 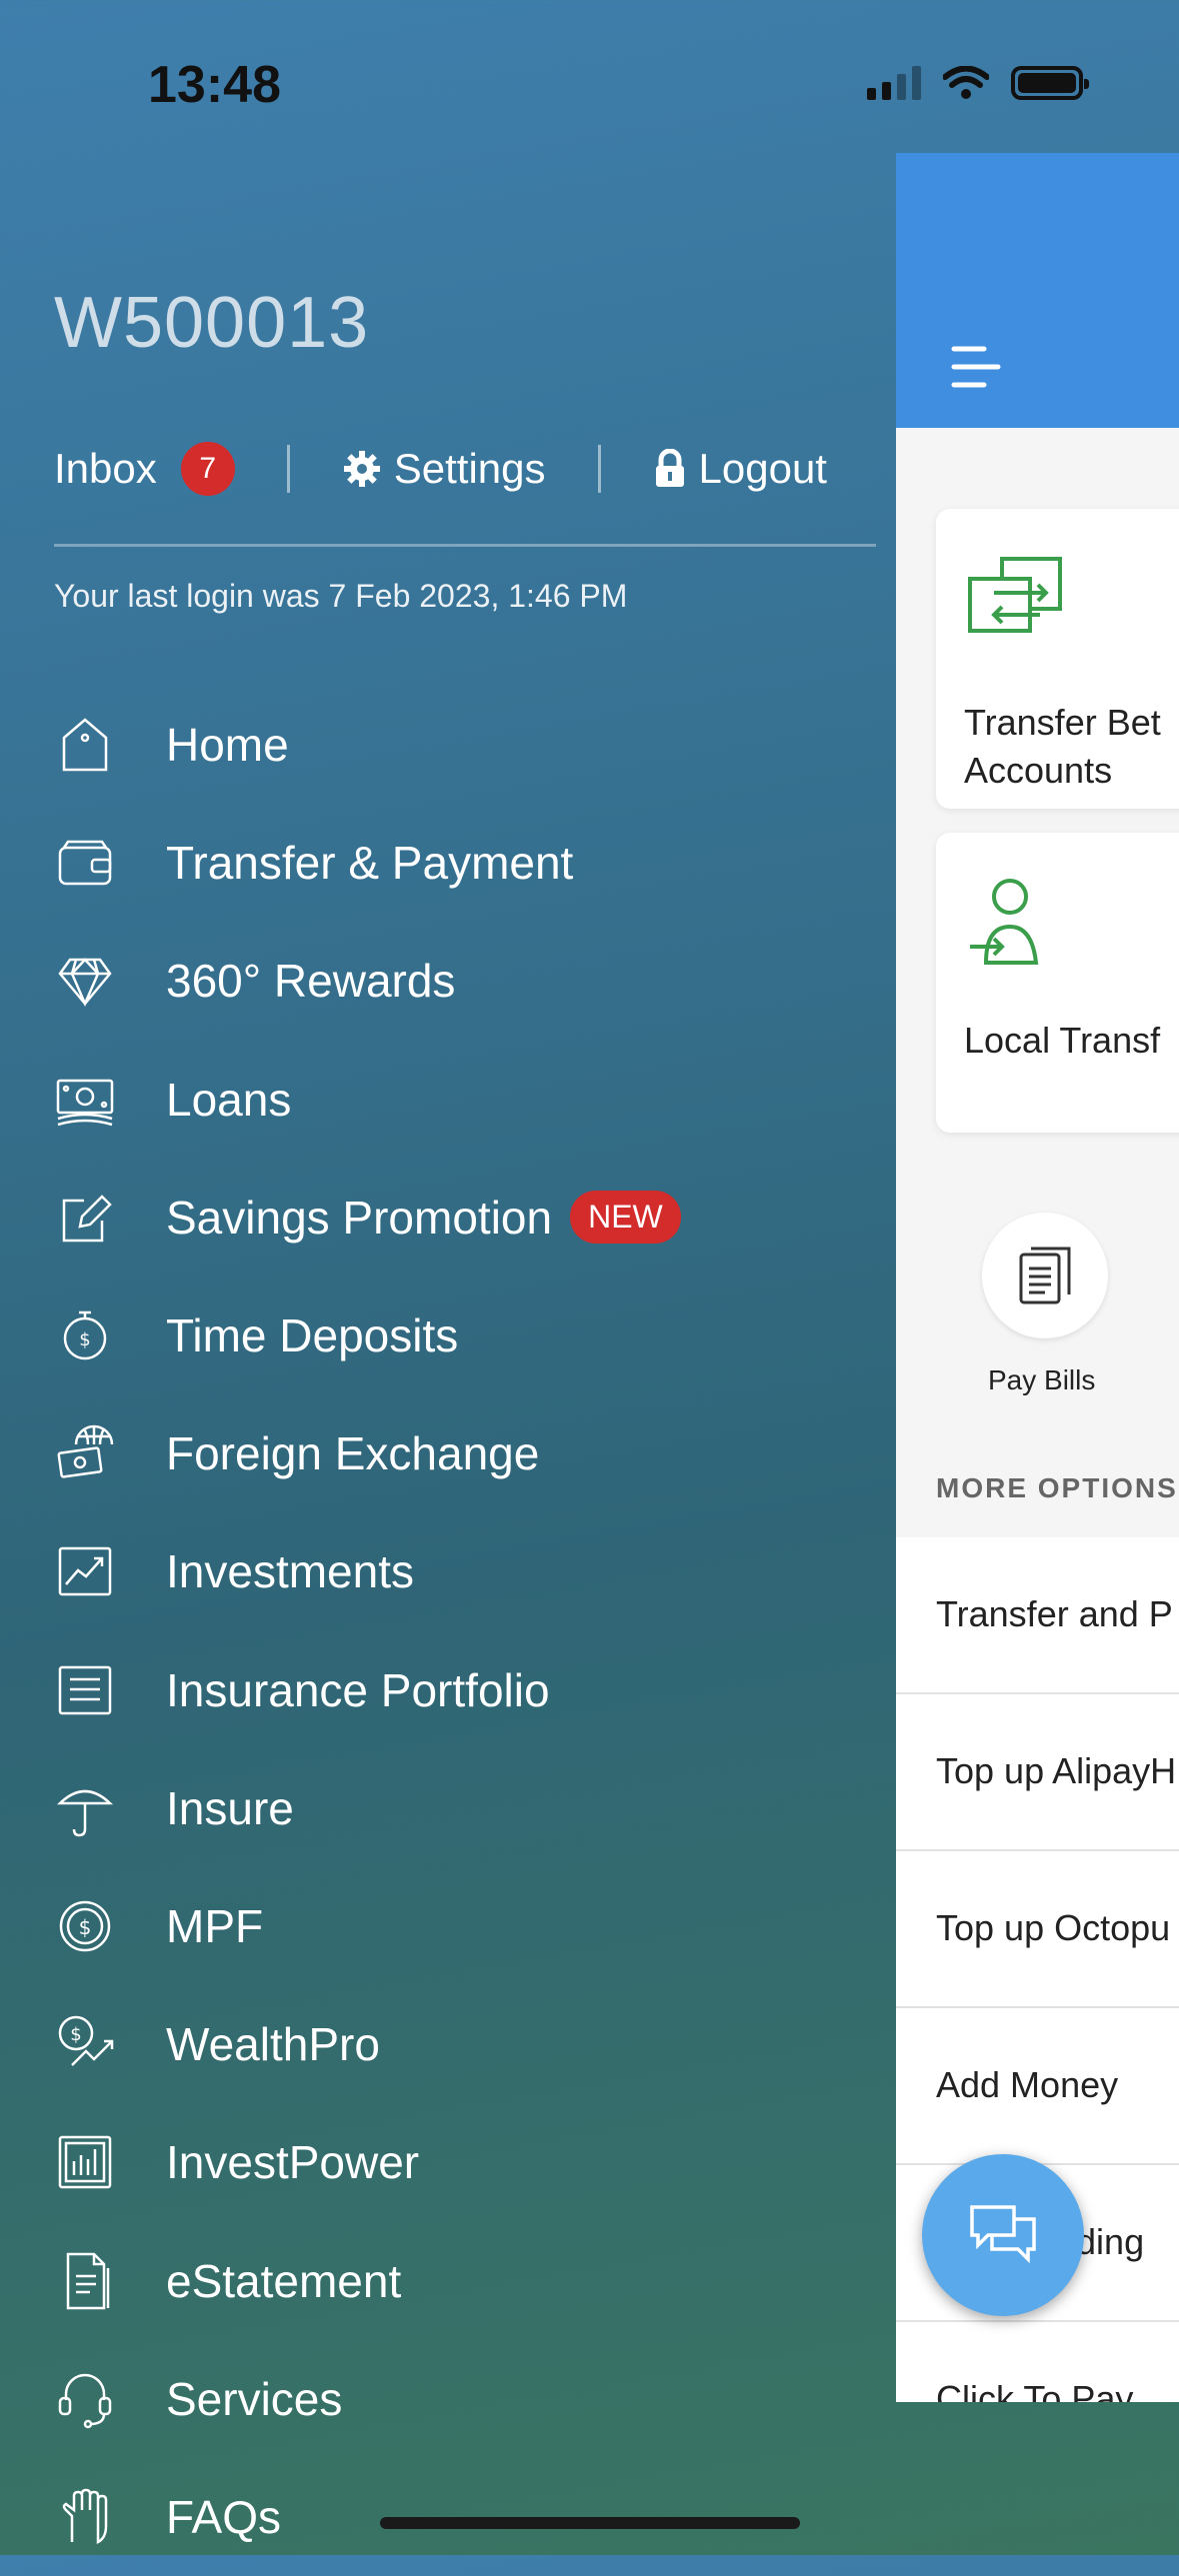 What do you see at coordinates (207, 469) in the screenshot?
I see `inbox-count-badge: 7` at bounding box center [207, 469].